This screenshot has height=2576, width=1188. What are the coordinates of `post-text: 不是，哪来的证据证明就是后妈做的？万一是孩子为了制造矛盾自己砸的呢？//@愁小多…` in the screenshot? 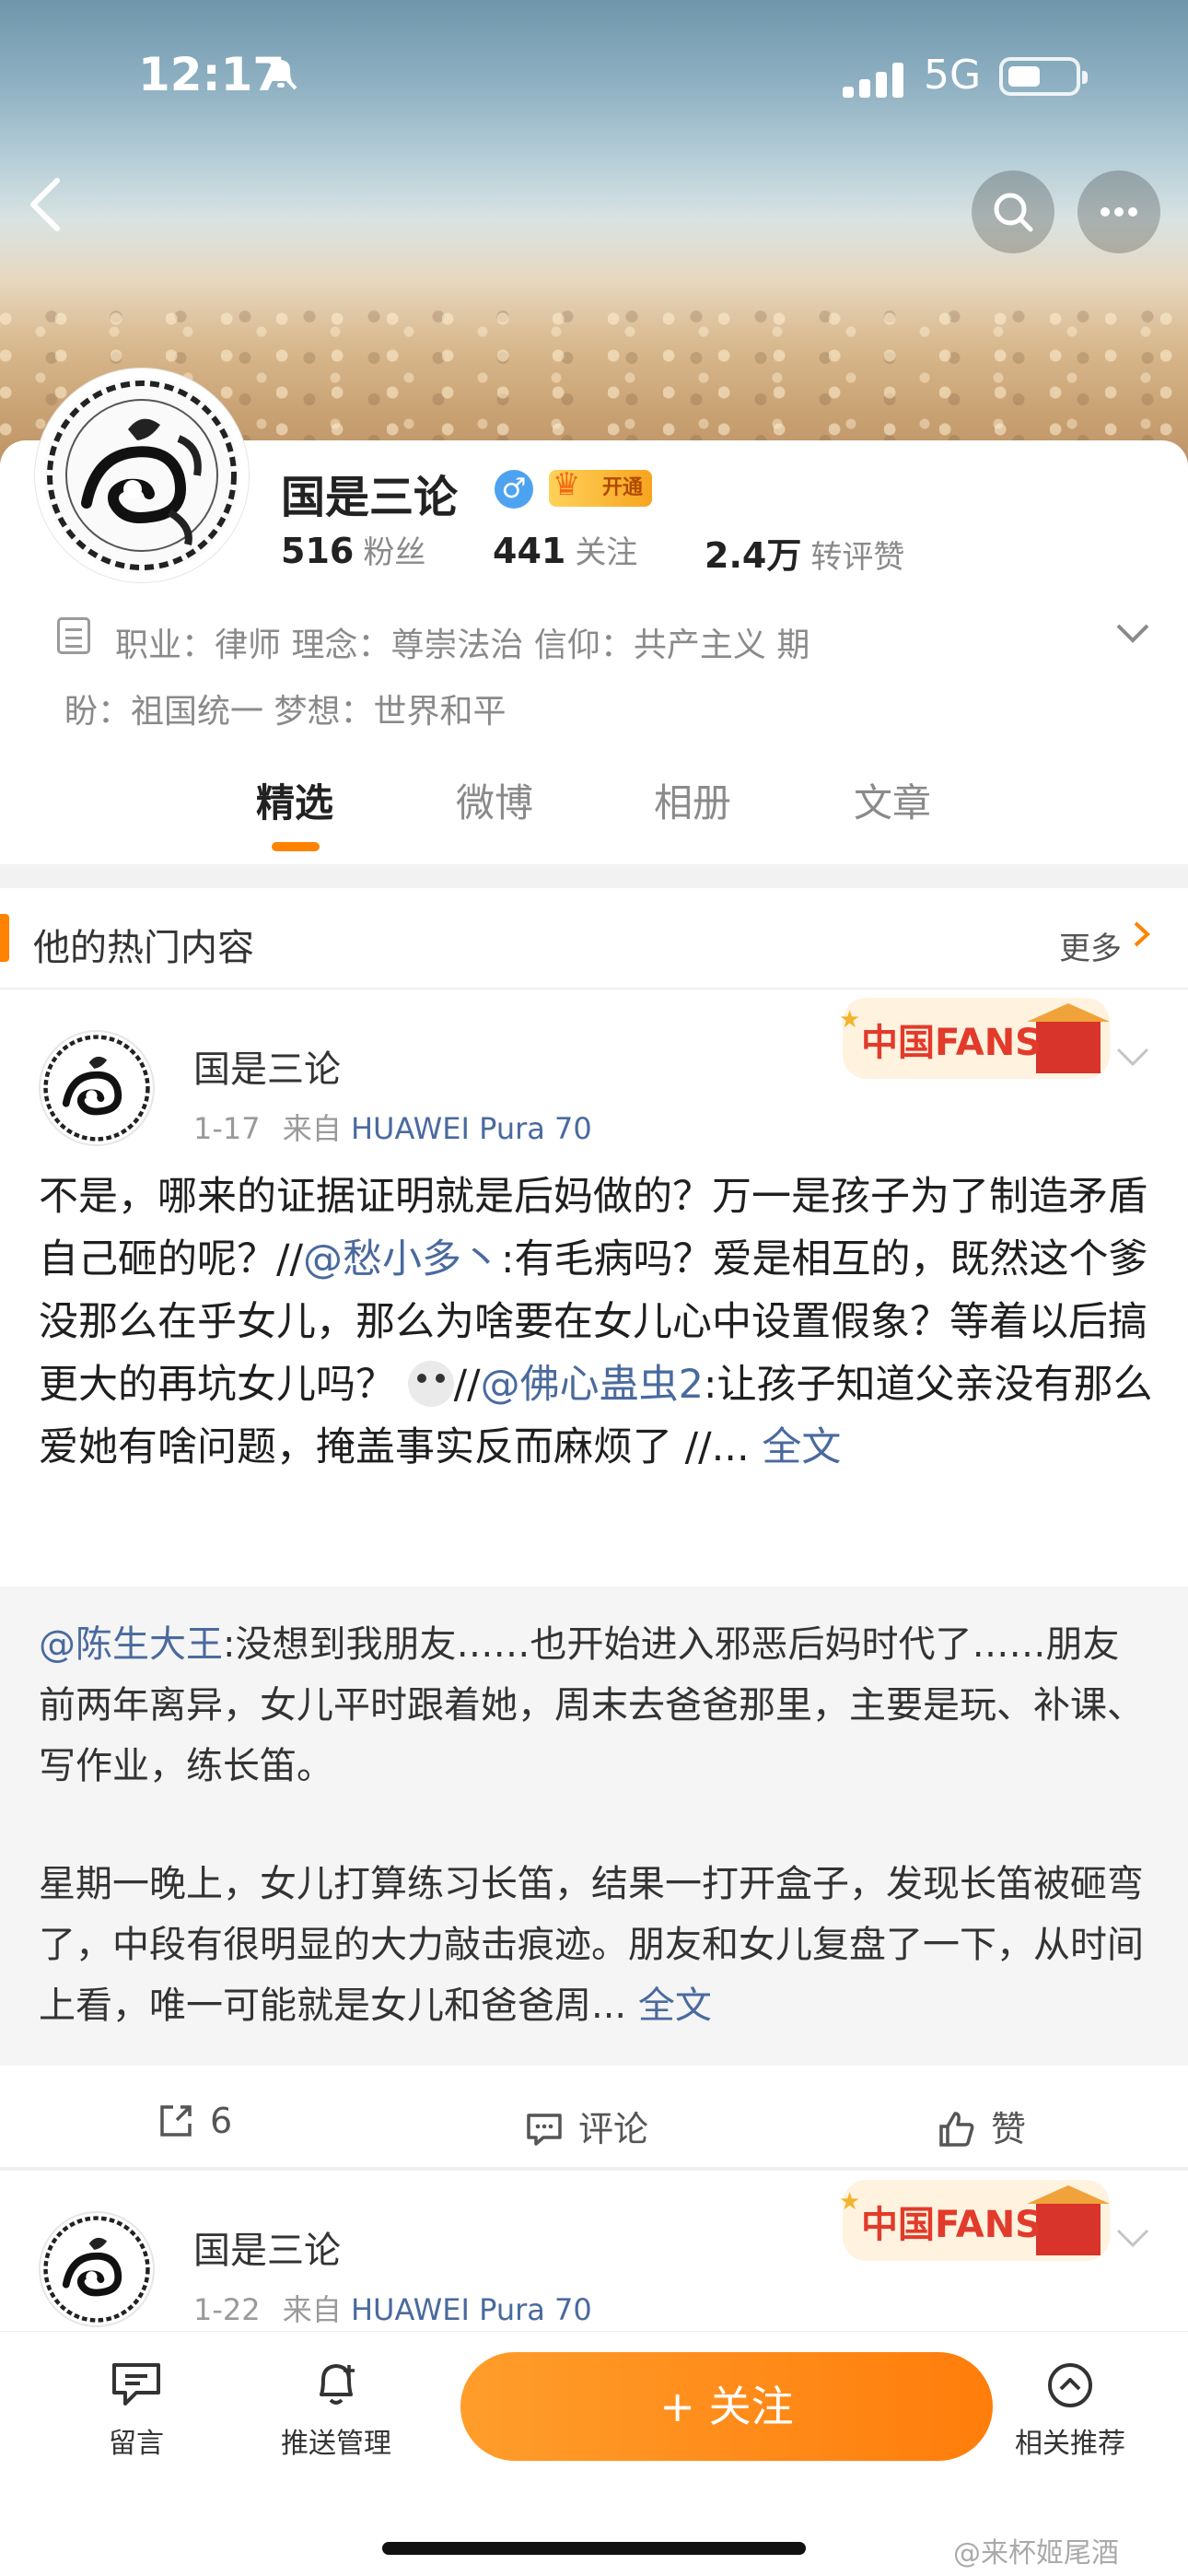 It's located at (596, 1322).